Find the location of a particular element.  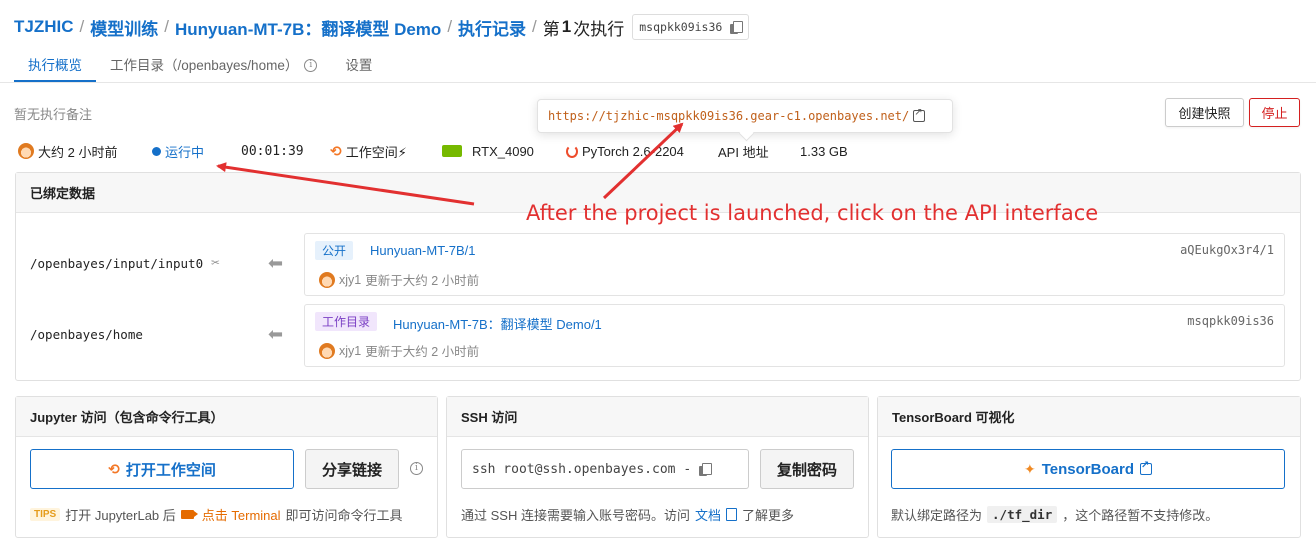

ssh-desc-text: 了解更多 is located at coordinates (767, 515).